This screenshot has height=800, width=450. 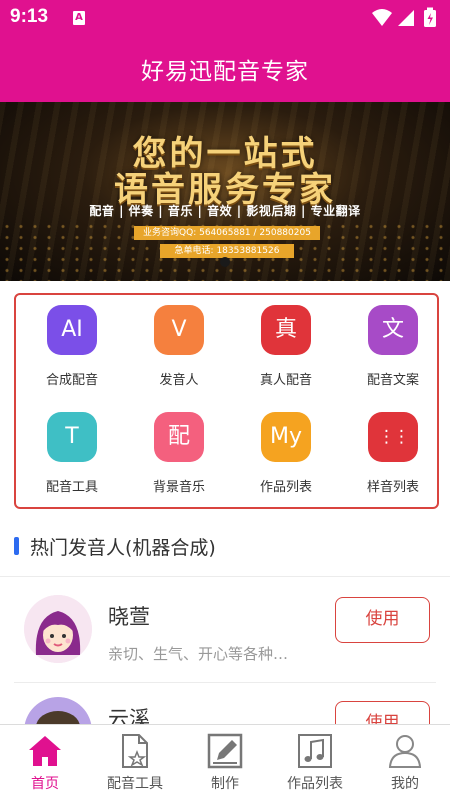 What do you see at coordinates (392, 380) in the screenshot?
I see `feature-label: 配音文案` at bounding box center [392, 380].